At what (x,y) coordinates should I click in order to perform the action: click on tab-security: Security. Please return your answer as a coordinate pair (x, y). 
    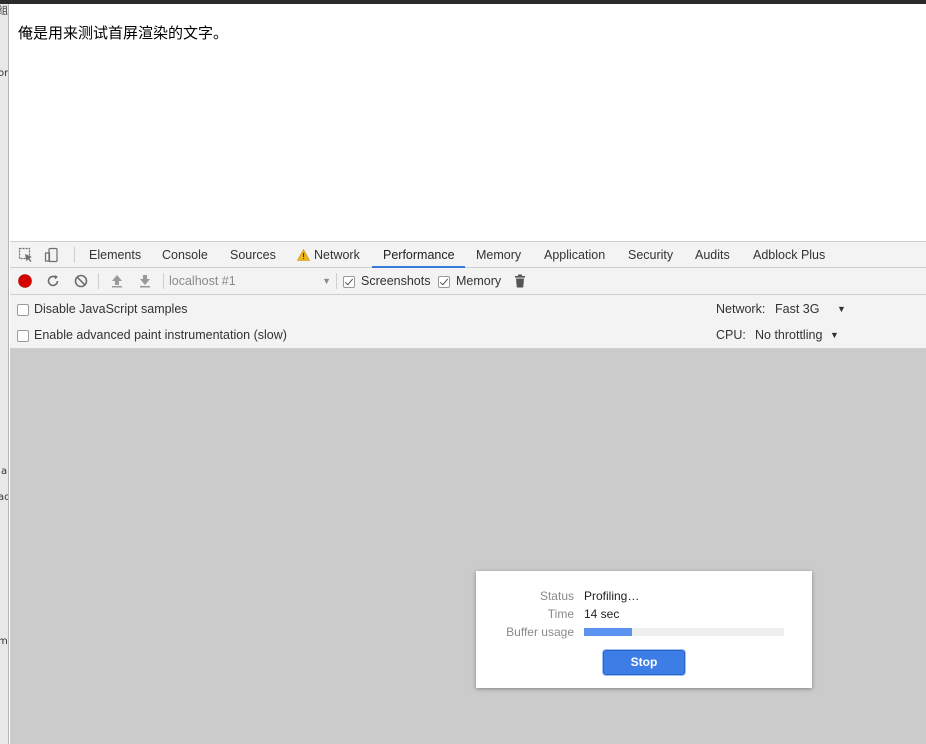
    Looking at the image, I should click on (650, 255).